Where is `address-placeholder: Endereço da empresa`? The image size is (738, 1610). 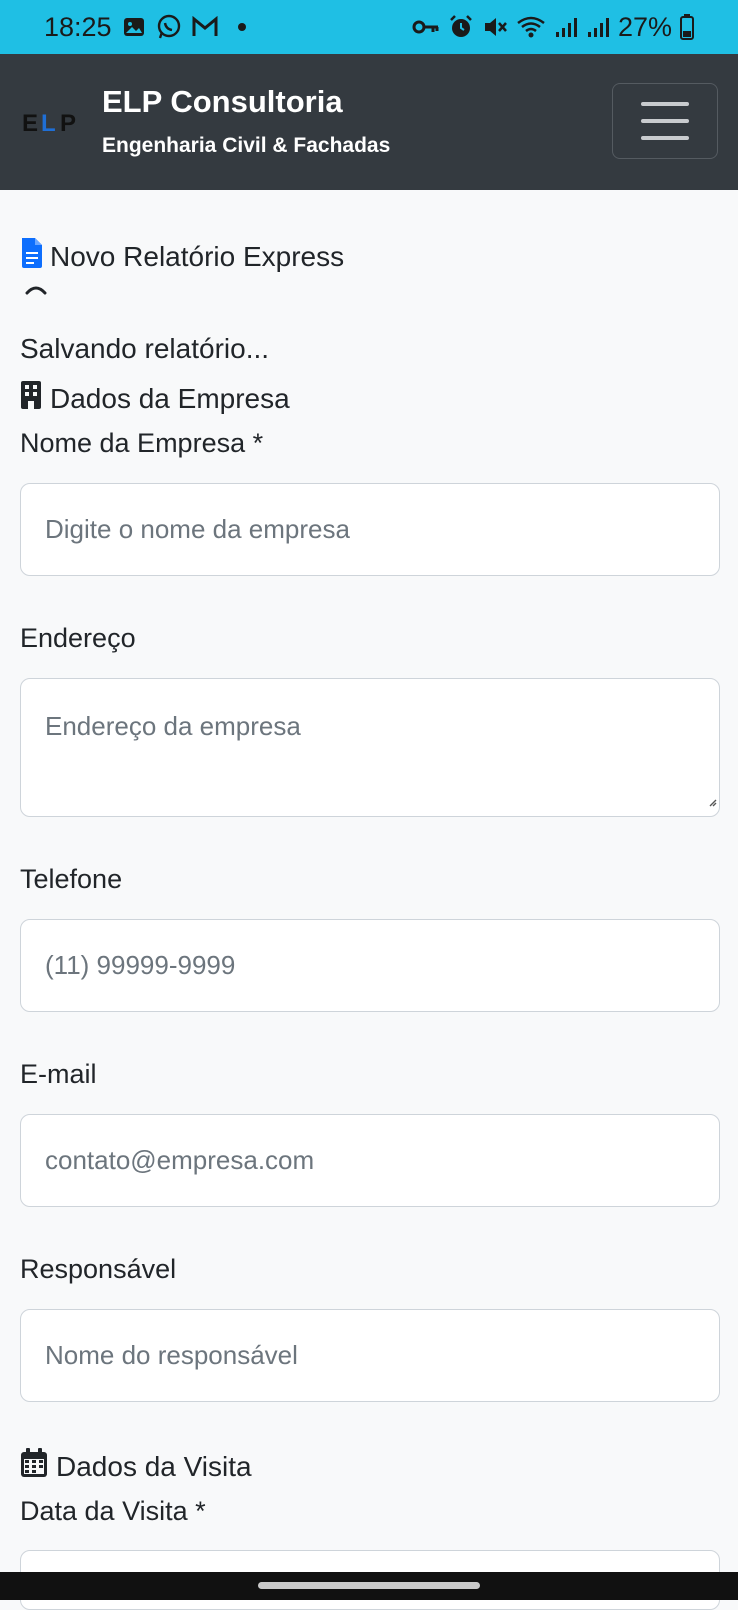 address-placeholder: Endereço da empresa is located at coordinates (173, 726).